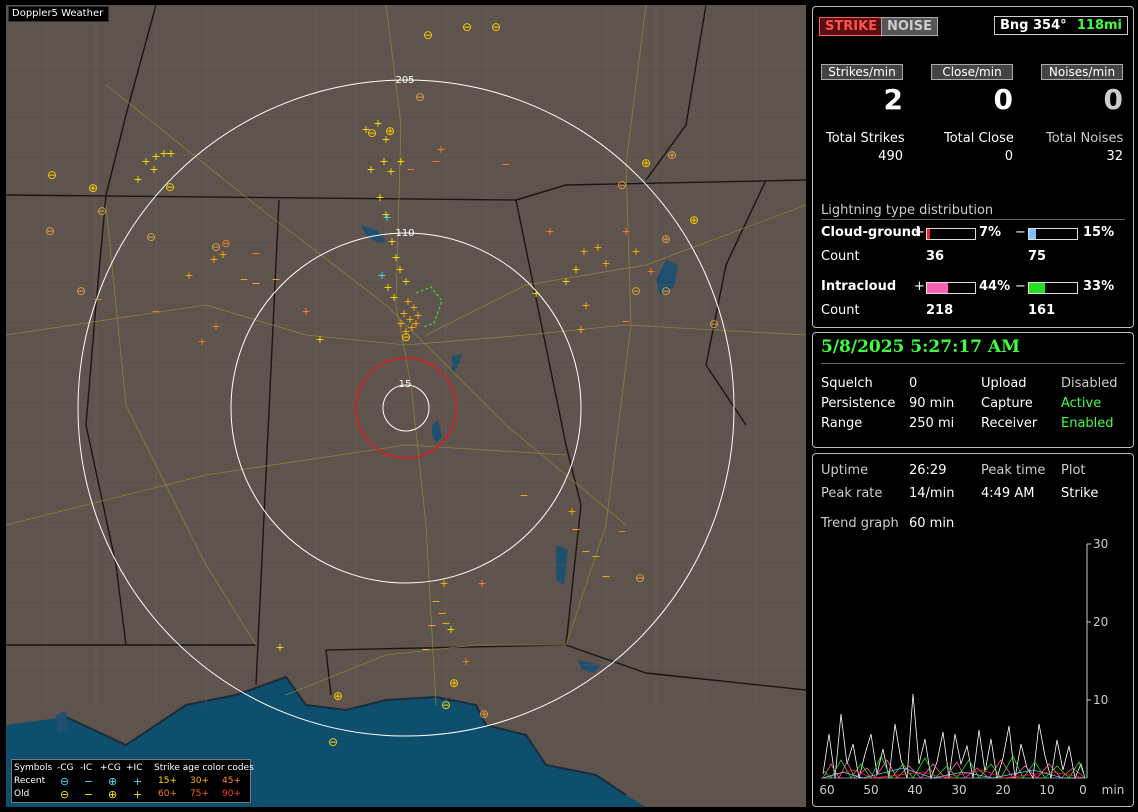 The width and height of the screenshot is (1138, 812). What do you see at coordinates (890, 156) in the screenshot?
I see `total-strikes-value: 490` at bounding box center [890, 156].